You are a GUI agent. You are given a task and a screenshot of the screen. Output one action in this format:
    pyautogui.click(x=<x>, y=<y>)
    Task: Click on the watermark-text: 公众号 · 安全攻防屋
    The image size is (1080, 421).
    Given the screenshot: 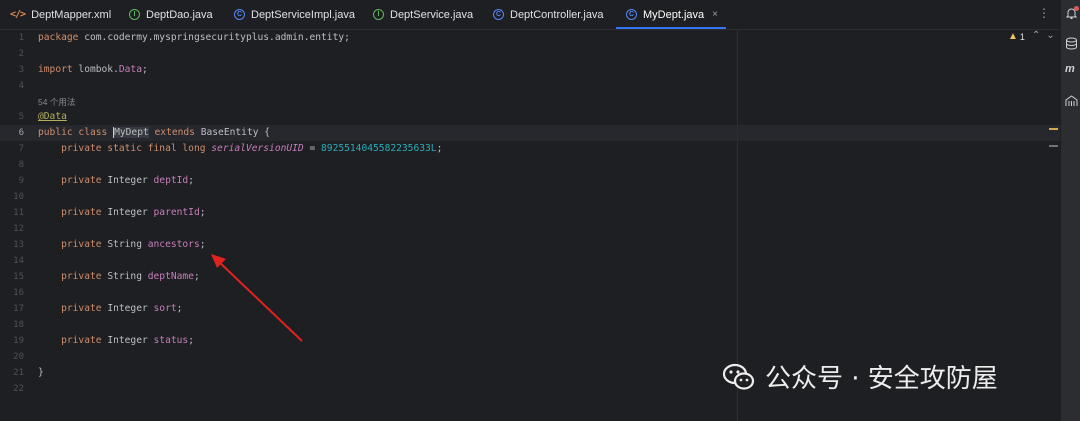 What is the action you would take?
    pyautogui.click(x=881, y=379)
    